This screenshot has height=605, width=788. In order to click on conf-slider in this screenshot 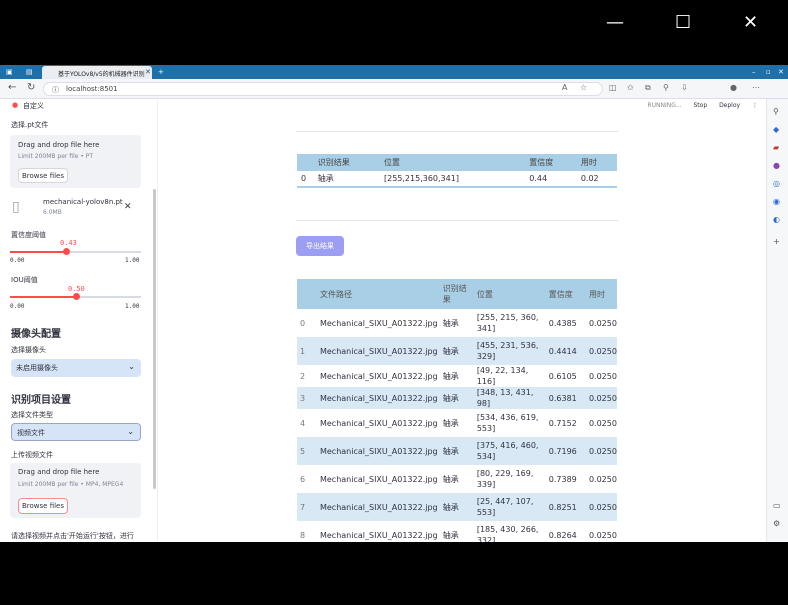, I will do `click(75, 251)`.